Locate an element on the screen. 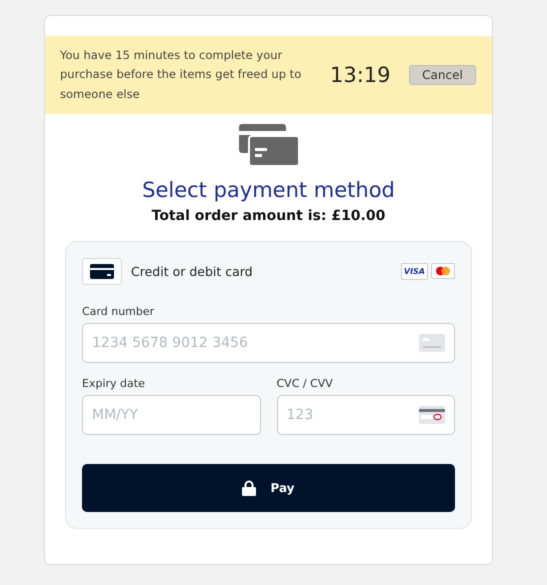  cvc-field: 123 is located at coordinates (365, 415).